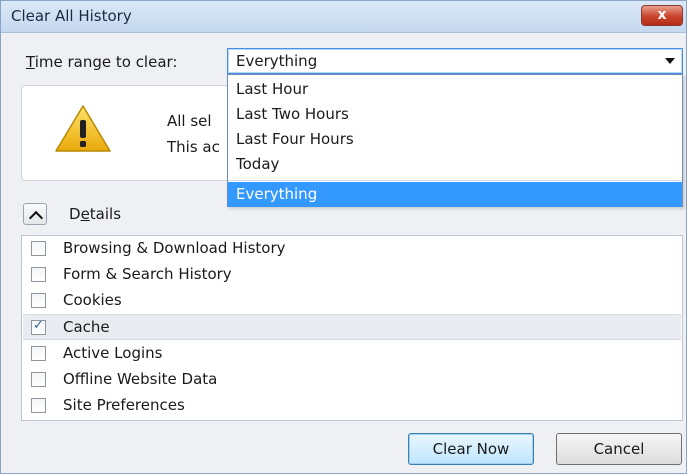 This screenshot has width=687, height=474. What do you see at coordinates (455, 114) in the screenshot?
I see `option-last-two-hours: Last Two Hours` at bounding box center [455, 114].